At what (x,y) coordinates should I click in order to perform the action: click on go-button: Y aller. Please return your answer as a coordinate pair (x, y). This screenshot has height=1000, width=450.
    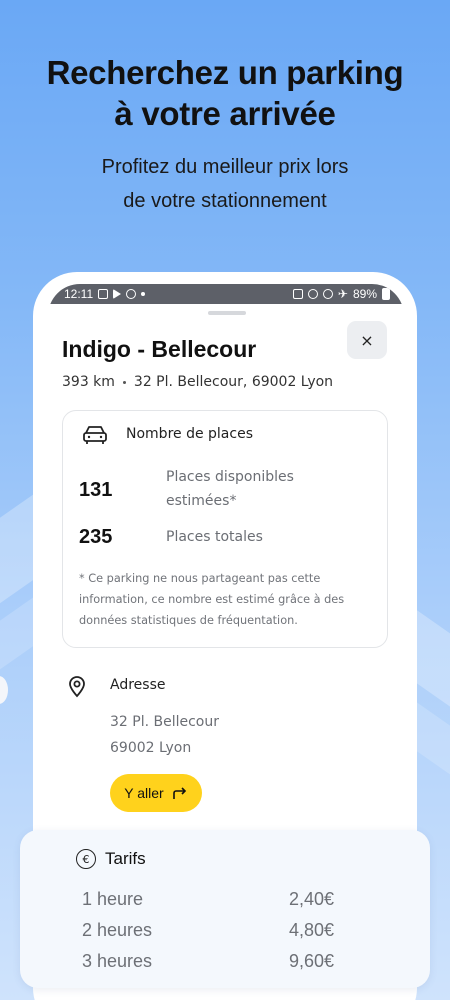
    Looking at the image, I should click on (156, 793).